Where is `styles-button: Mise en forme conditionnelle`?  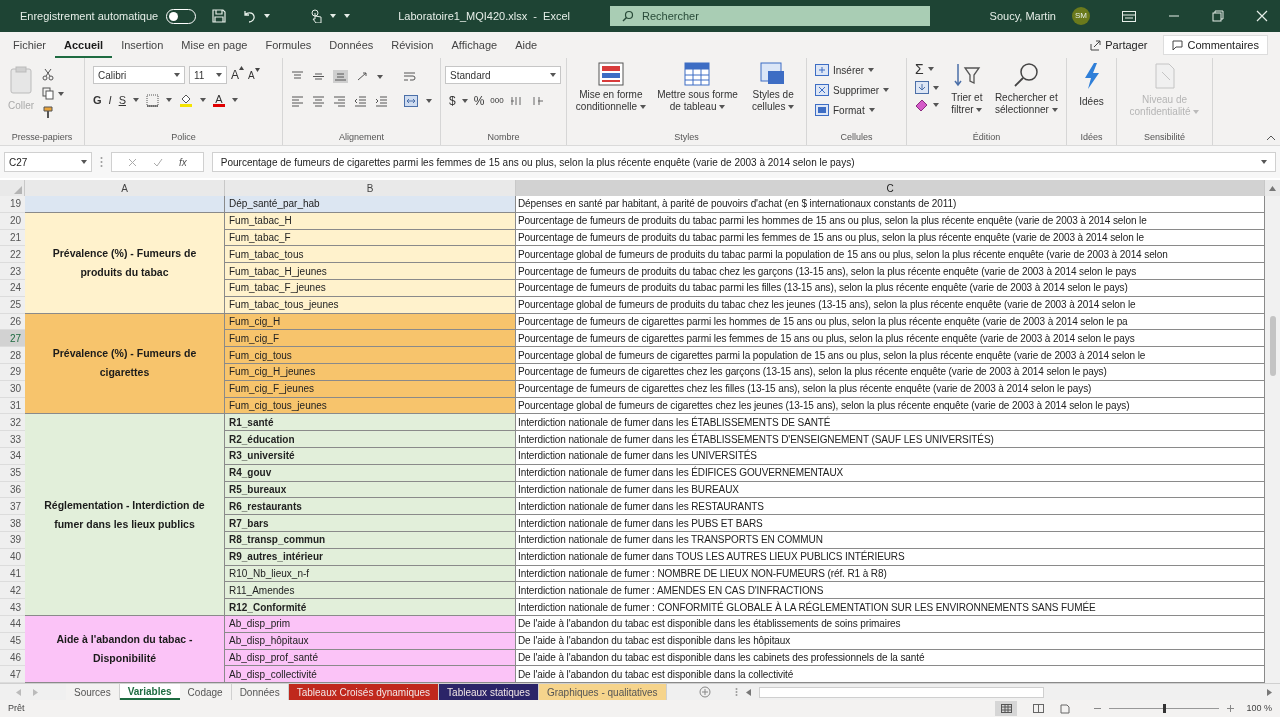 styles-button: Mise en forme conditionnelle is located at coordinates (610, 87).